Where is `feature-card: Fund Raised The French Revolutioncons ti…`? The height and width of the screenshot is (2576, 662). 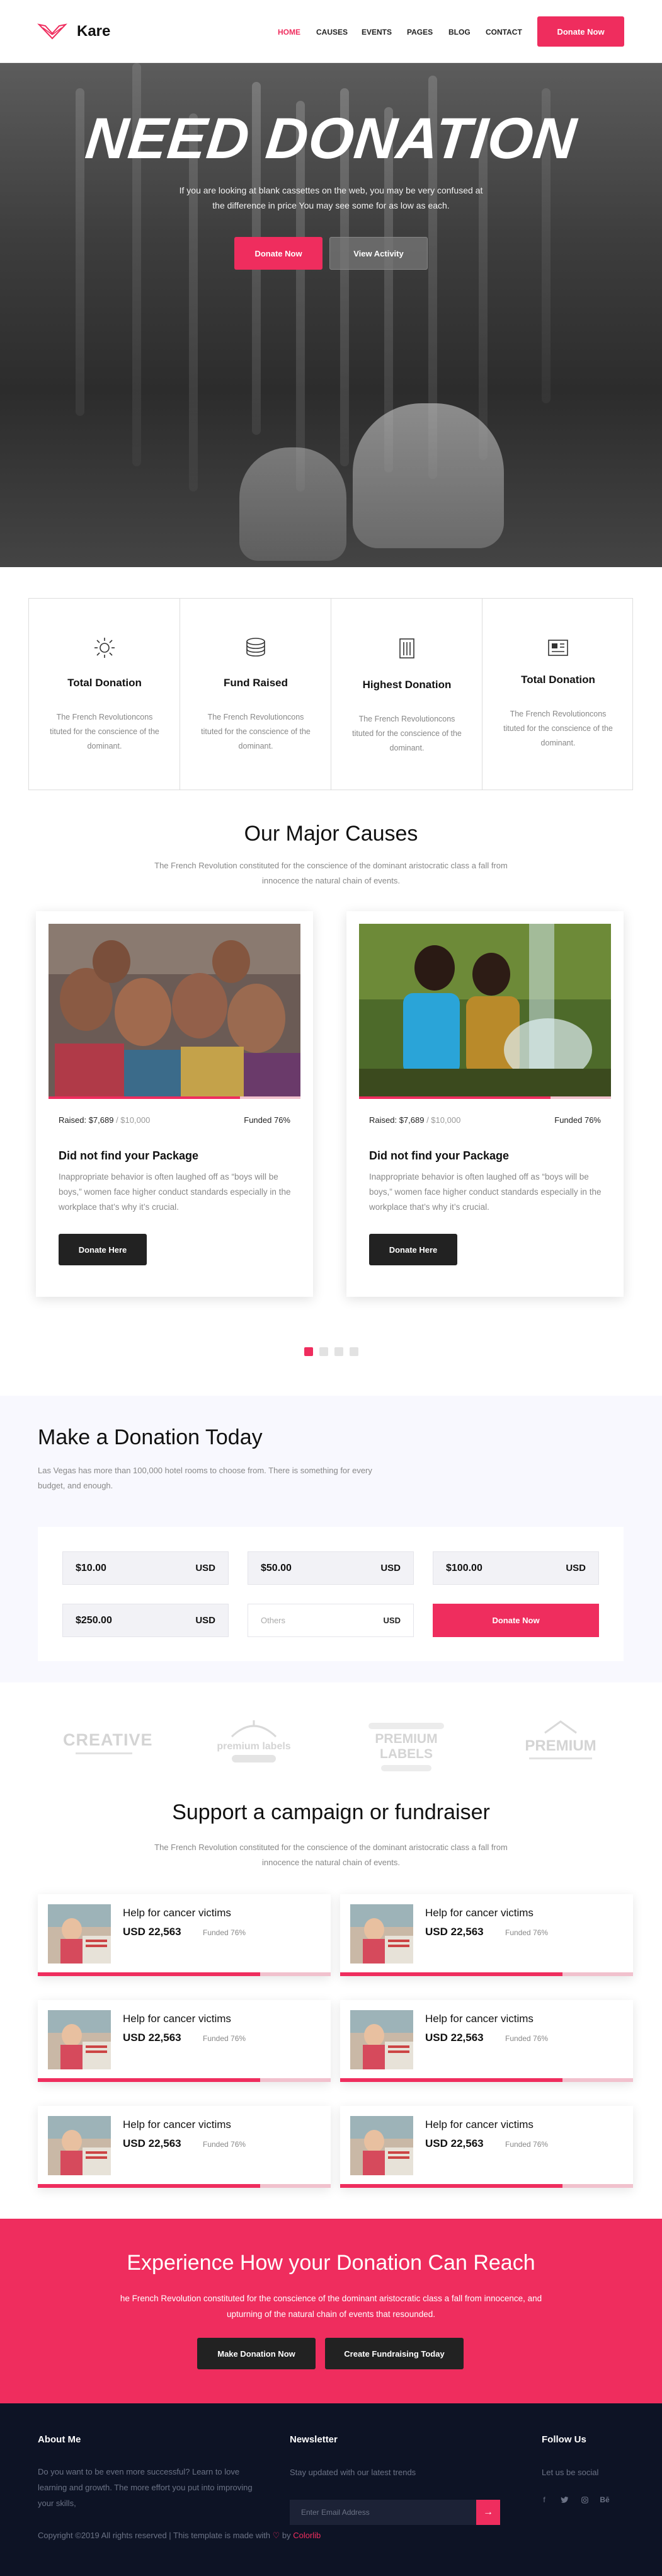 feature-card: Fund Raised The French Revolutioncons ti… is located at coordinates (255, 694).